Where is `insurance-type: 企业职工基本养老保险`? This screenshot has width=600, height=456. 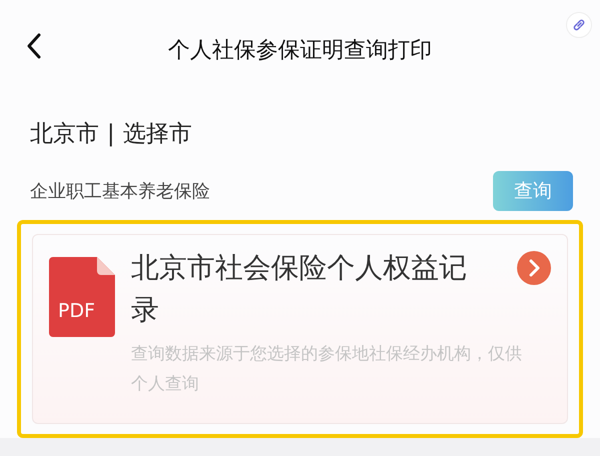
insurance-type: 企业职工基本养老保险 is located at coordinates (120, 192).